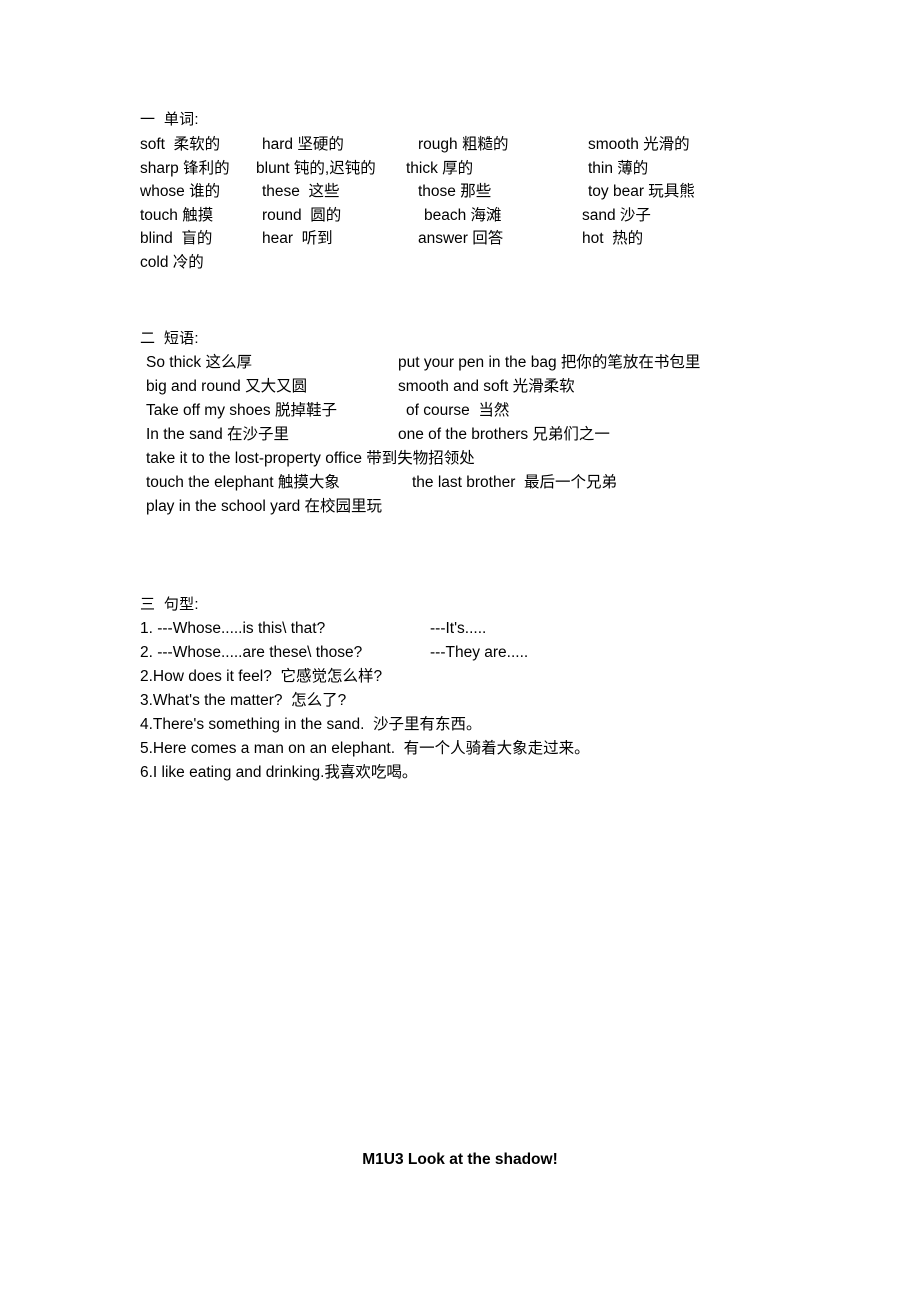 This screenshot has width=920, height=1302. I want to click on table-row: big and round 又大又圆 smooth and soft 光滑柔软, so click(423, 387).